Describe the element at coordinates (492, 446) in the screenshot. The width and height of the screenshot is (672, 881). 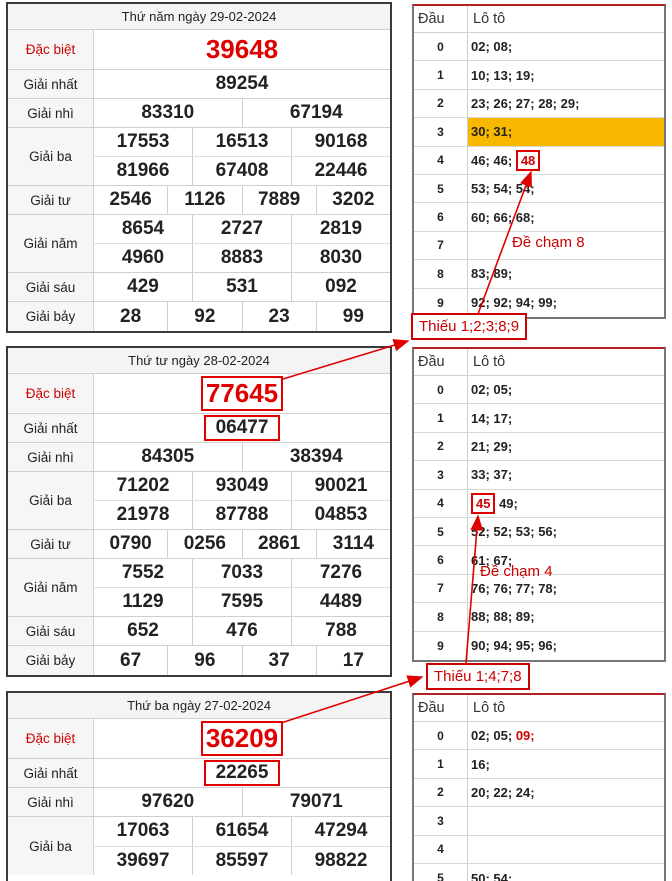
I see `loto-numbers: 21; 29;` at that location.